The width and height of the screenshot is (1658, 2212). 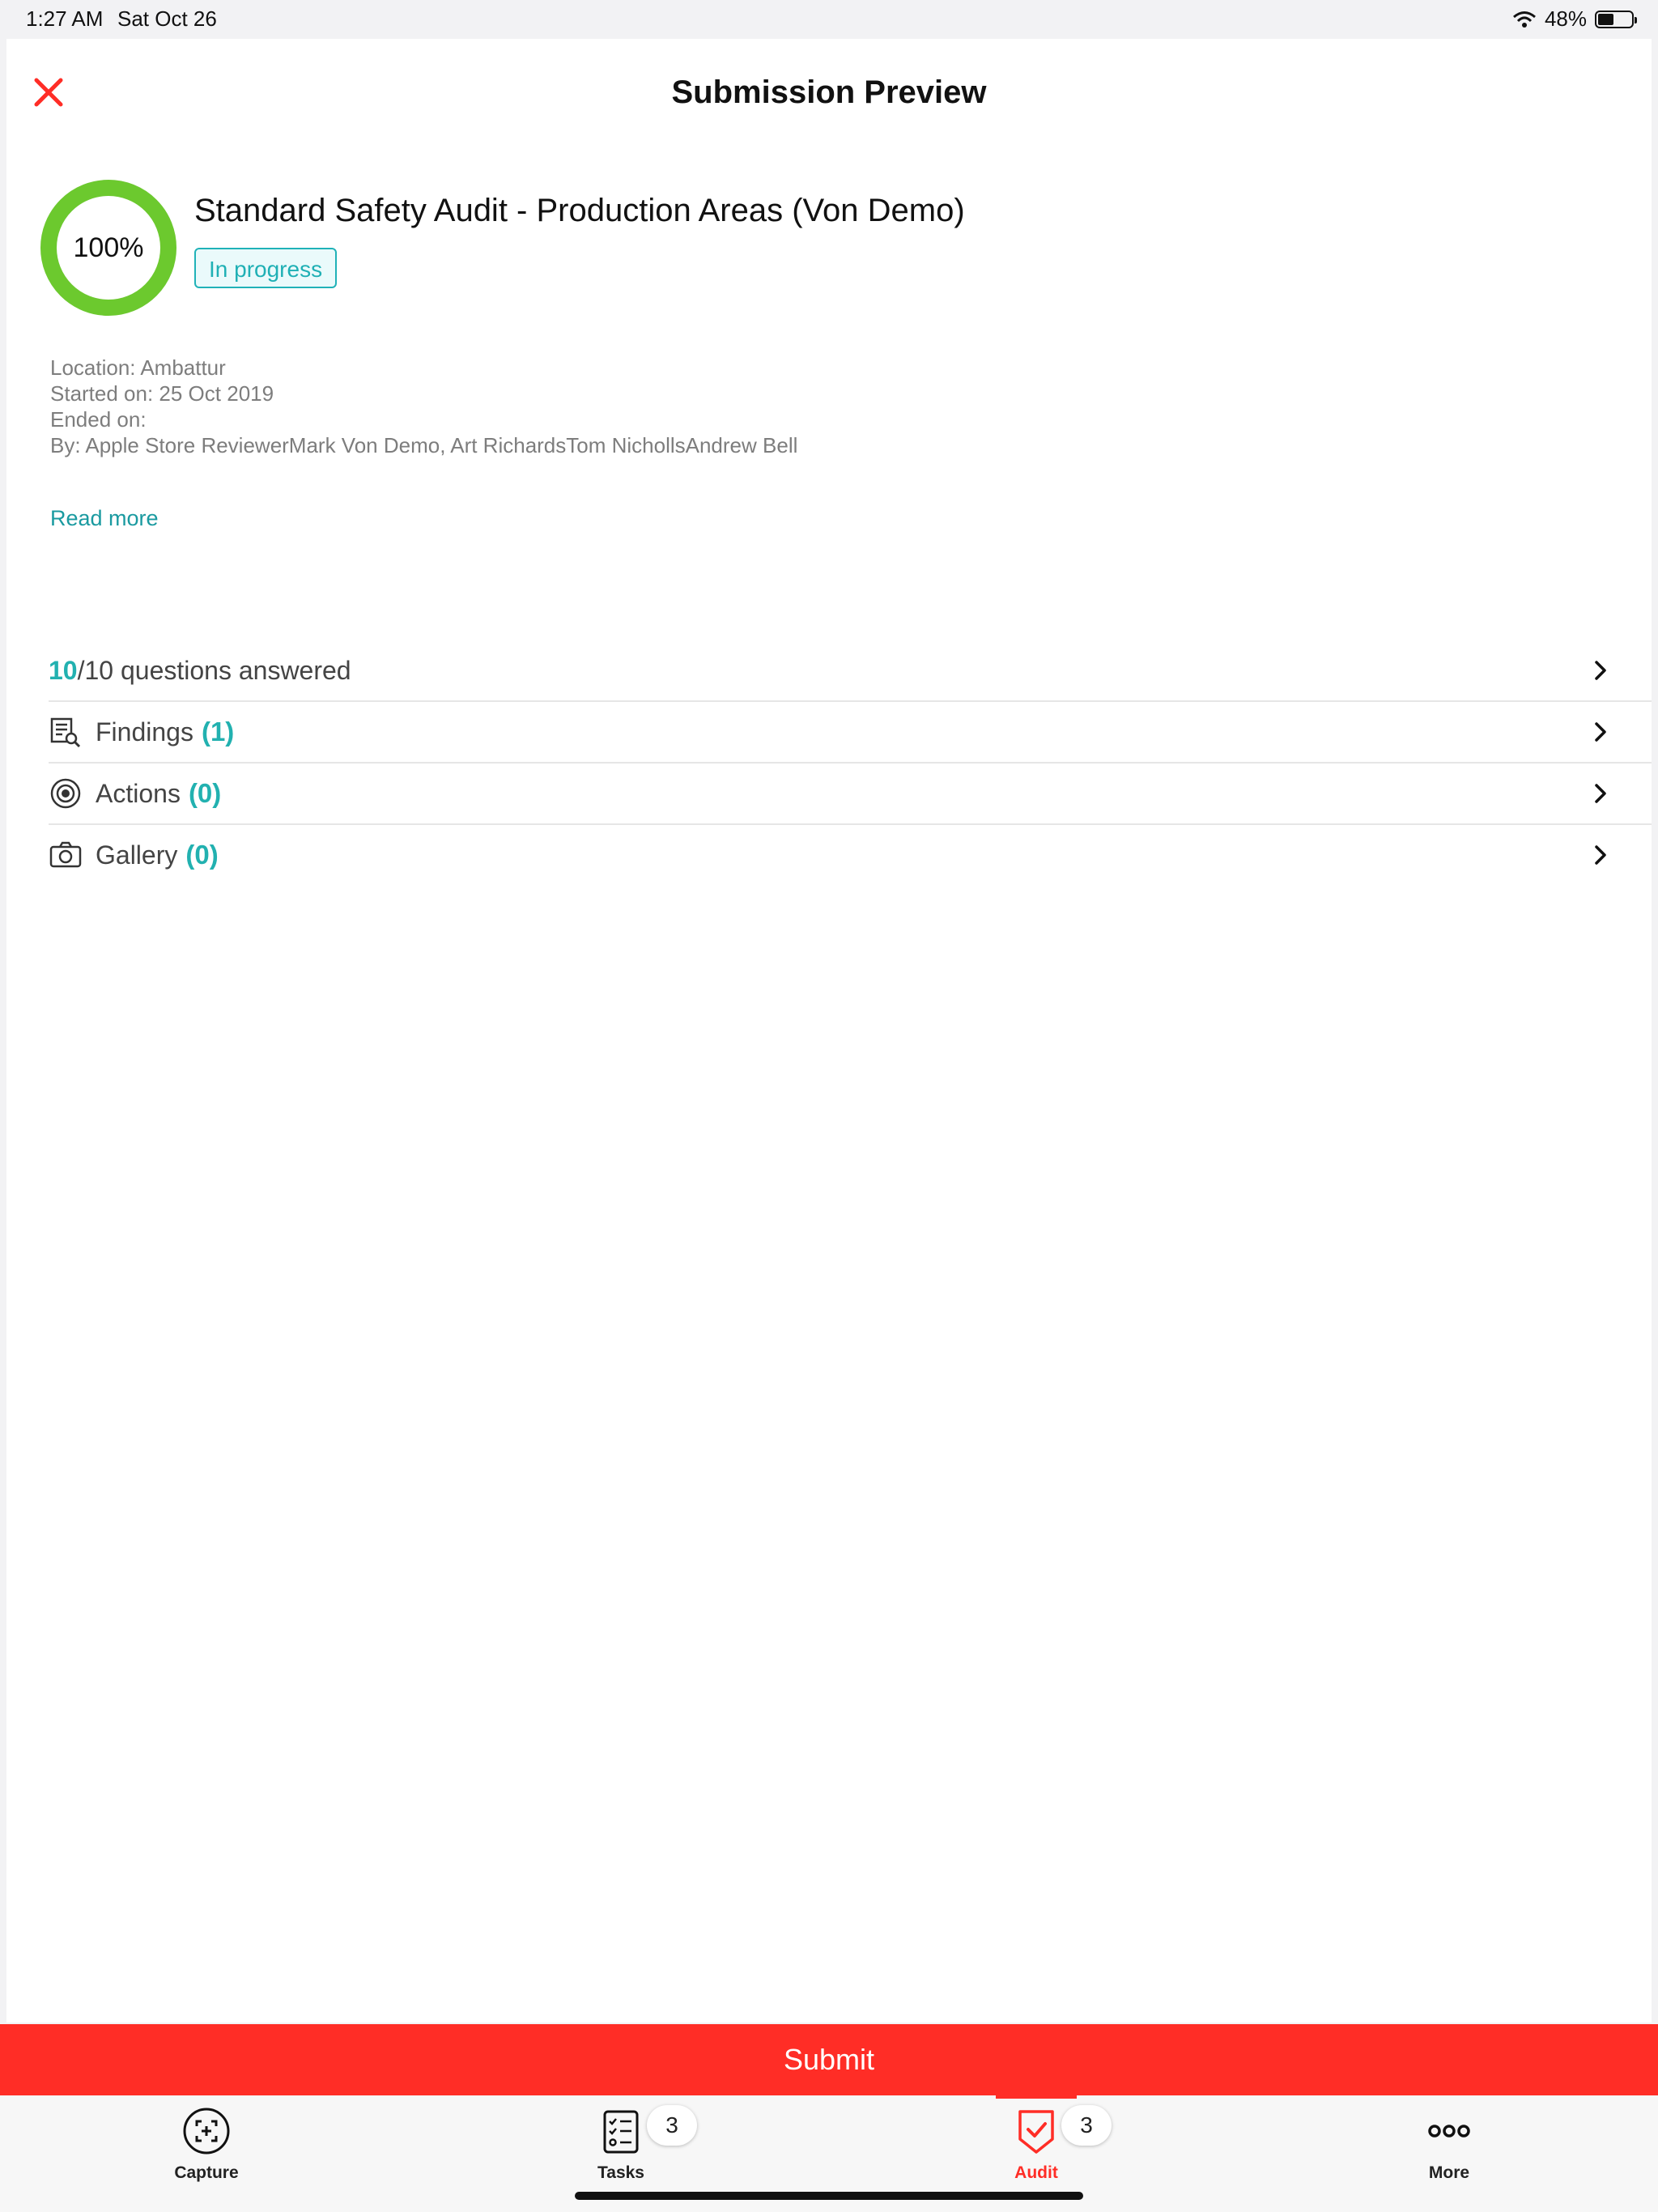 I want to click on wifi-icon, so click(x=1524, y=19).